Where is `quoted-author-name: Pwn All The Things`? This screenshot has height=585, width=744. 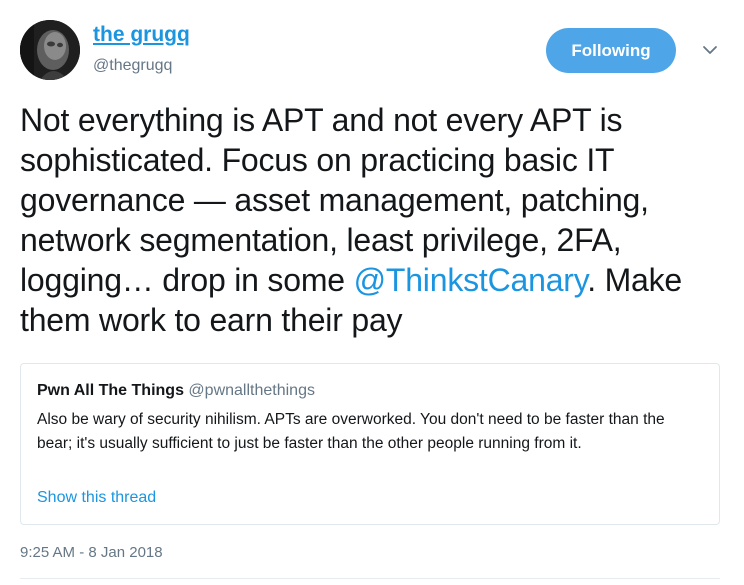
quoted-author-name: Pwn All The Things is located at coordinates (110, 390).